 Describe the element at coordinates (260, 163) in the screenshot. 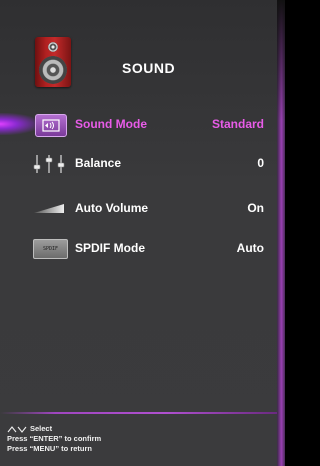

I see `menu-item-value: 0` at that location.